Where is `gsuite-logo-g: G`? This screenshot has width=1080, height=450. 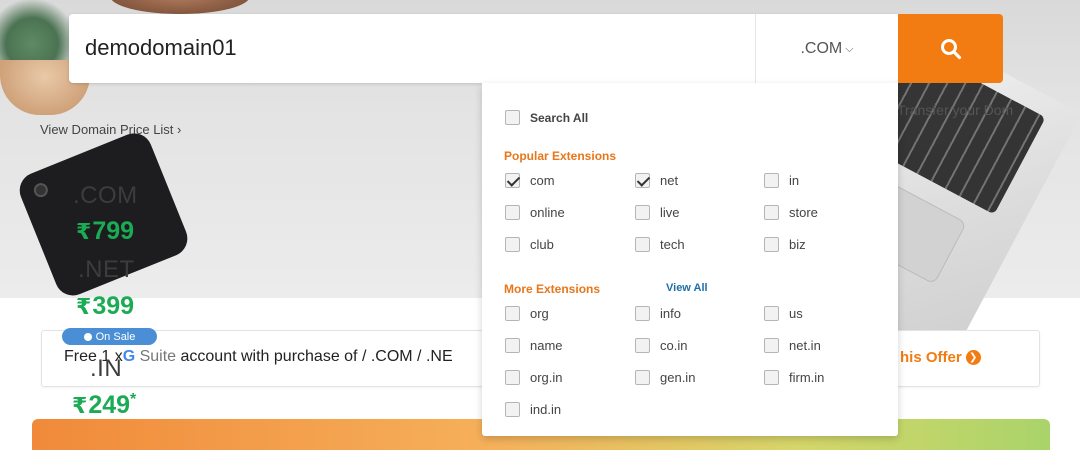 gsuite-logo-g: G is located at coordinates (129, 356).